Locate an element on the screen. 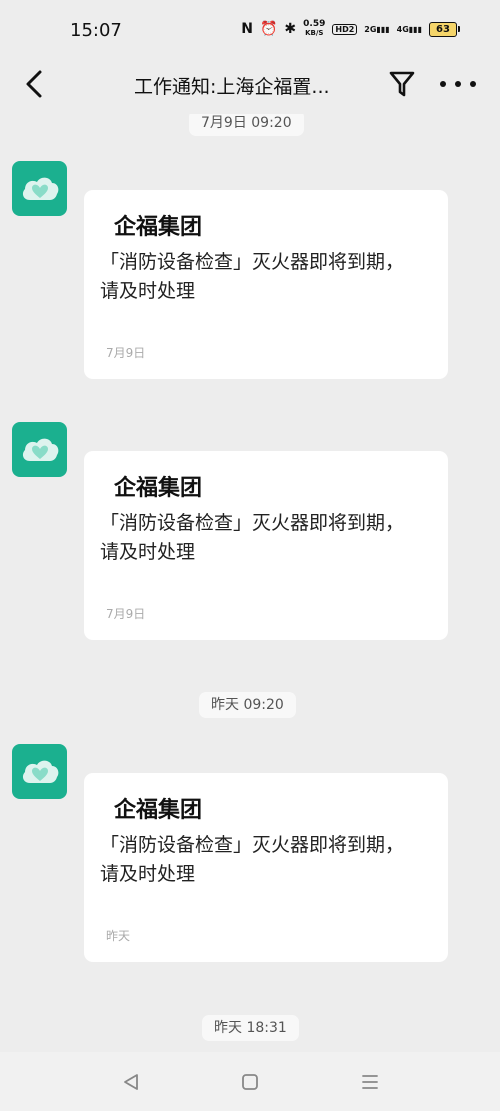  square-home-icon is located at coordinates (250, 1082).